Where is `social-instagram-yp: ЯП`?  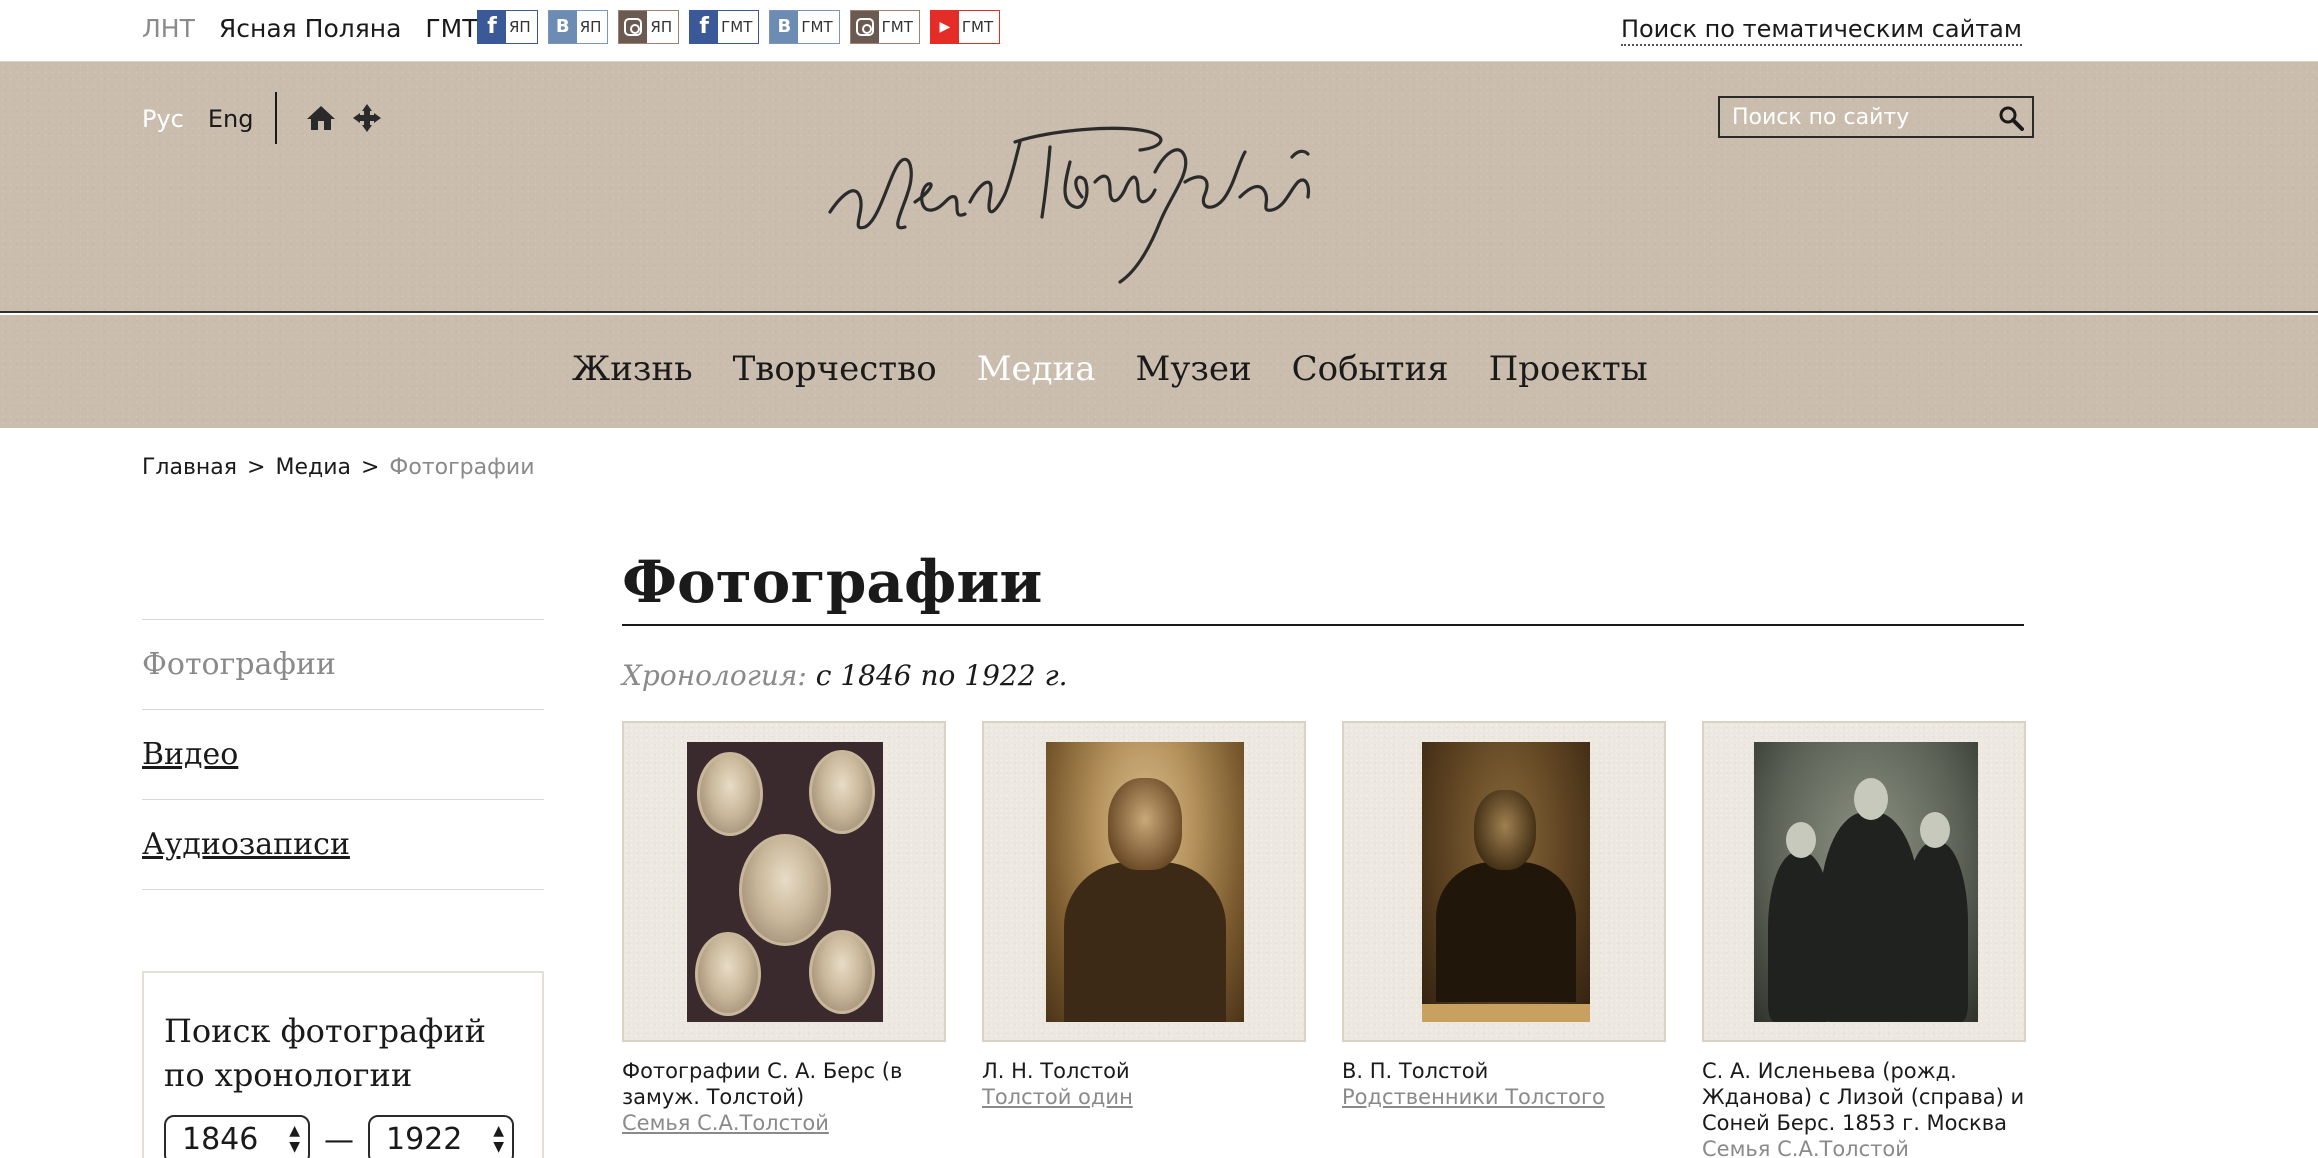
social-instagram-yp: ЯП is located at coordinates (649, 27).